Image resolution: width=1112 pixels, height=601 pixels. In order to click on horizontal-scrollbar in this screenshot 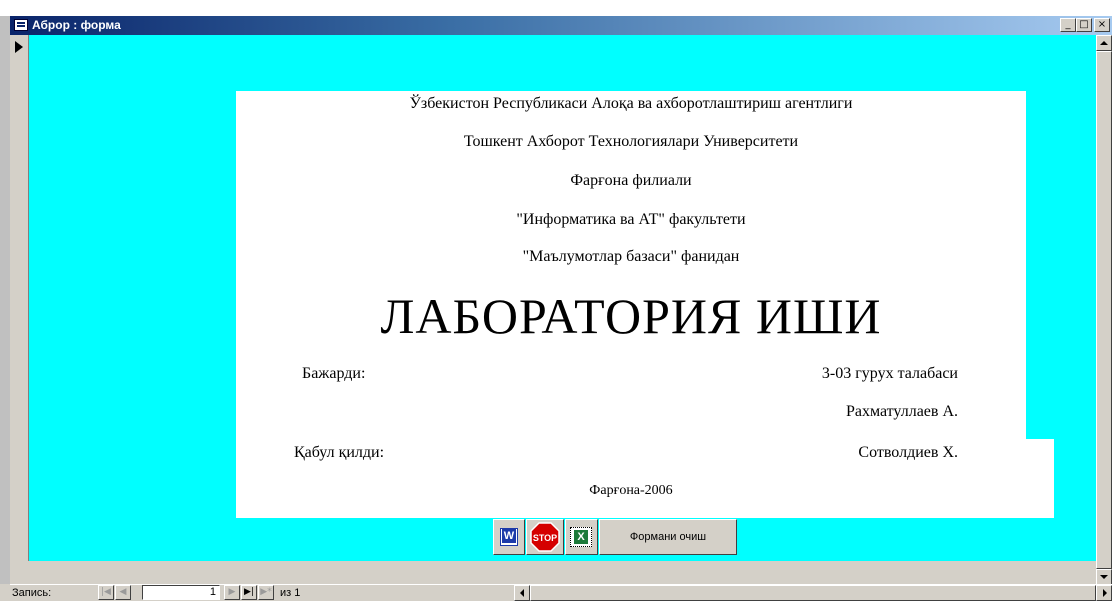, I will do `click(813, 593)`.